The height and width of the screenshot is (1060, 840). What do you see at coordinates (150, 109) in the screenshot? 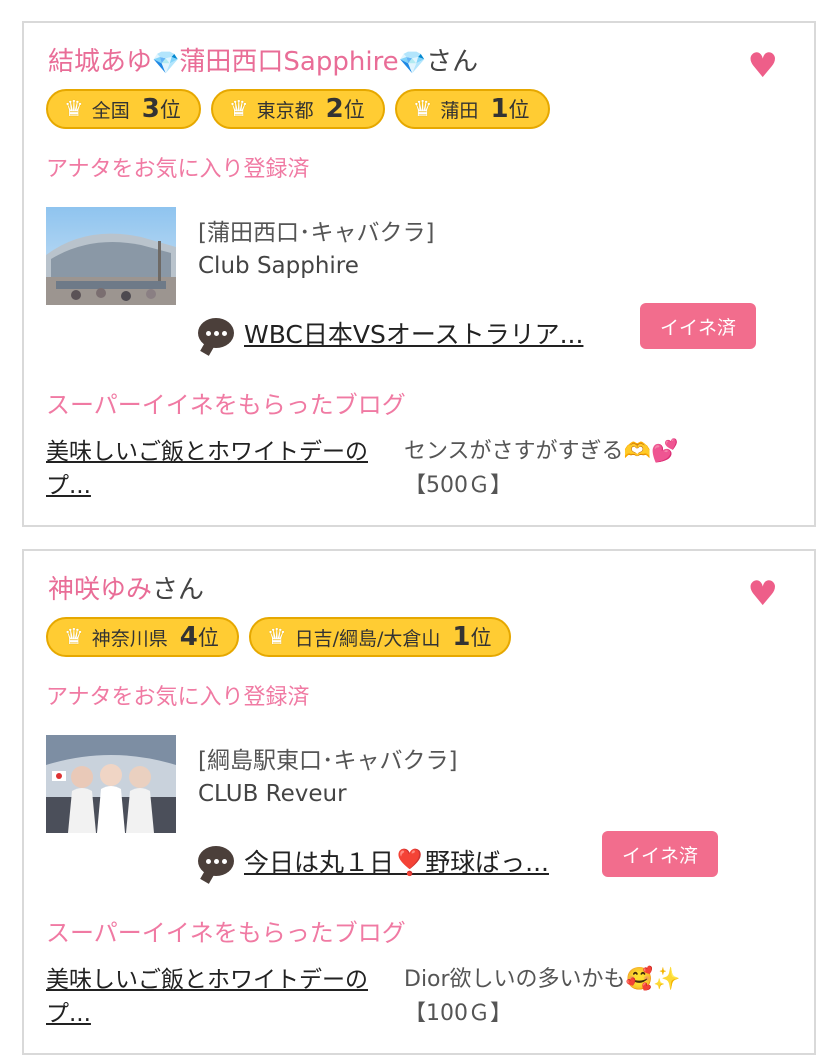
I see `rank-number: 3` at bounding box center [150, 109].